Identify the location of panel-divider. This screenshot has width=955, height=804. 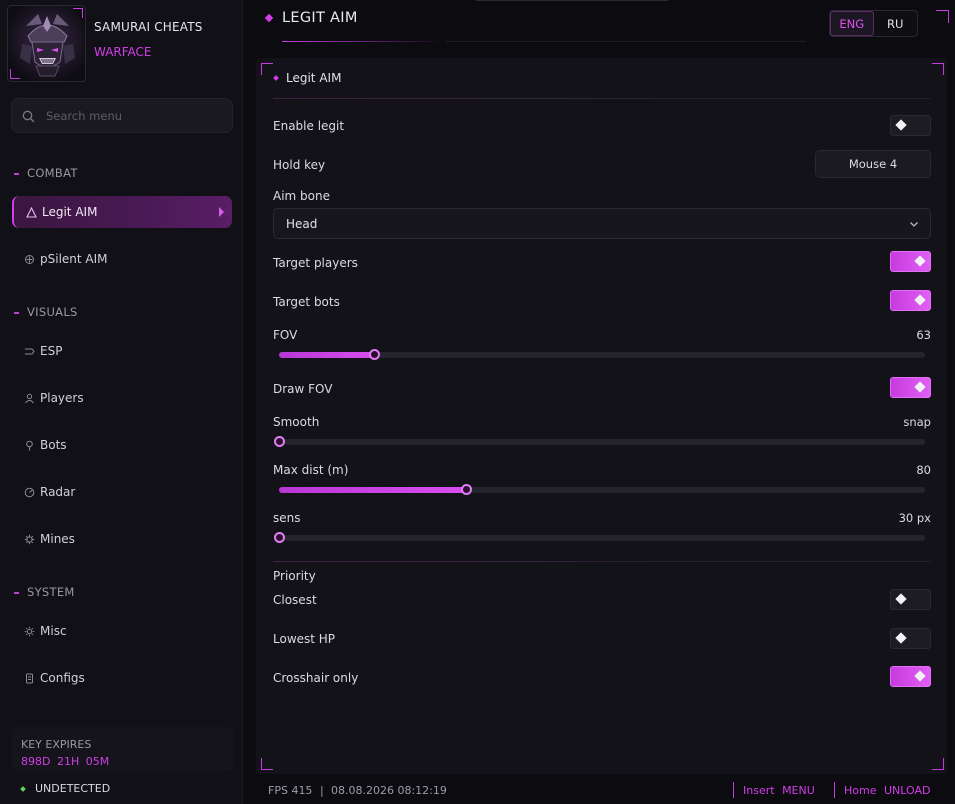
(602, 98).